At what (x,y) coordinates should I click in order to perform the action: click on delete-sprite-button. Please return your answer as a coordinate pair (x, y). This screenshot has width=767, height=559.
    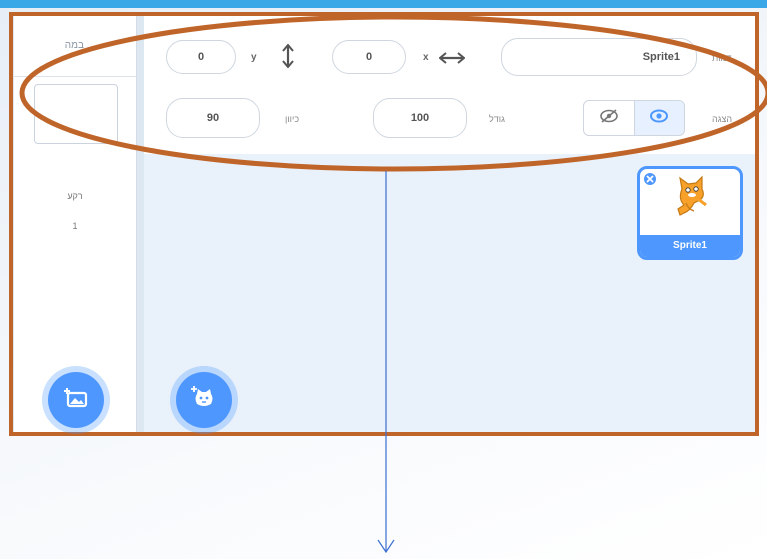
    Looking at the image, I should click on (650, 179).